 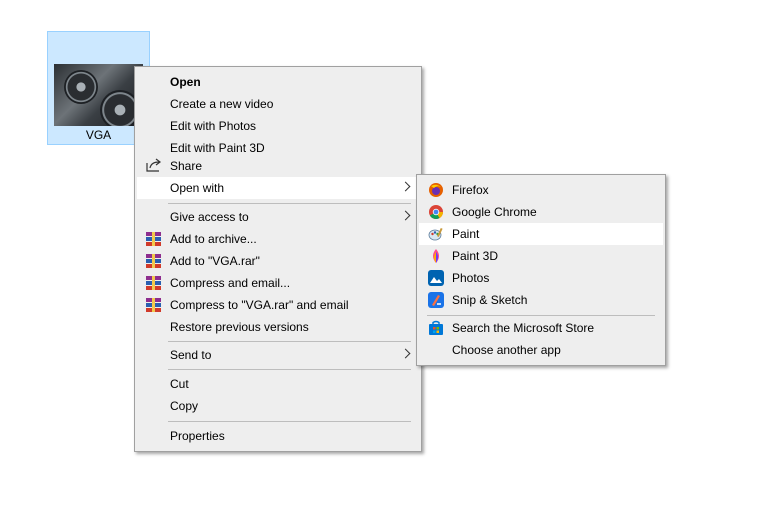 What do you see at coordinates (278, 217) in the screenshot?
I see `menu-item-give-access: Give access to` at bounding box center [278, 217].